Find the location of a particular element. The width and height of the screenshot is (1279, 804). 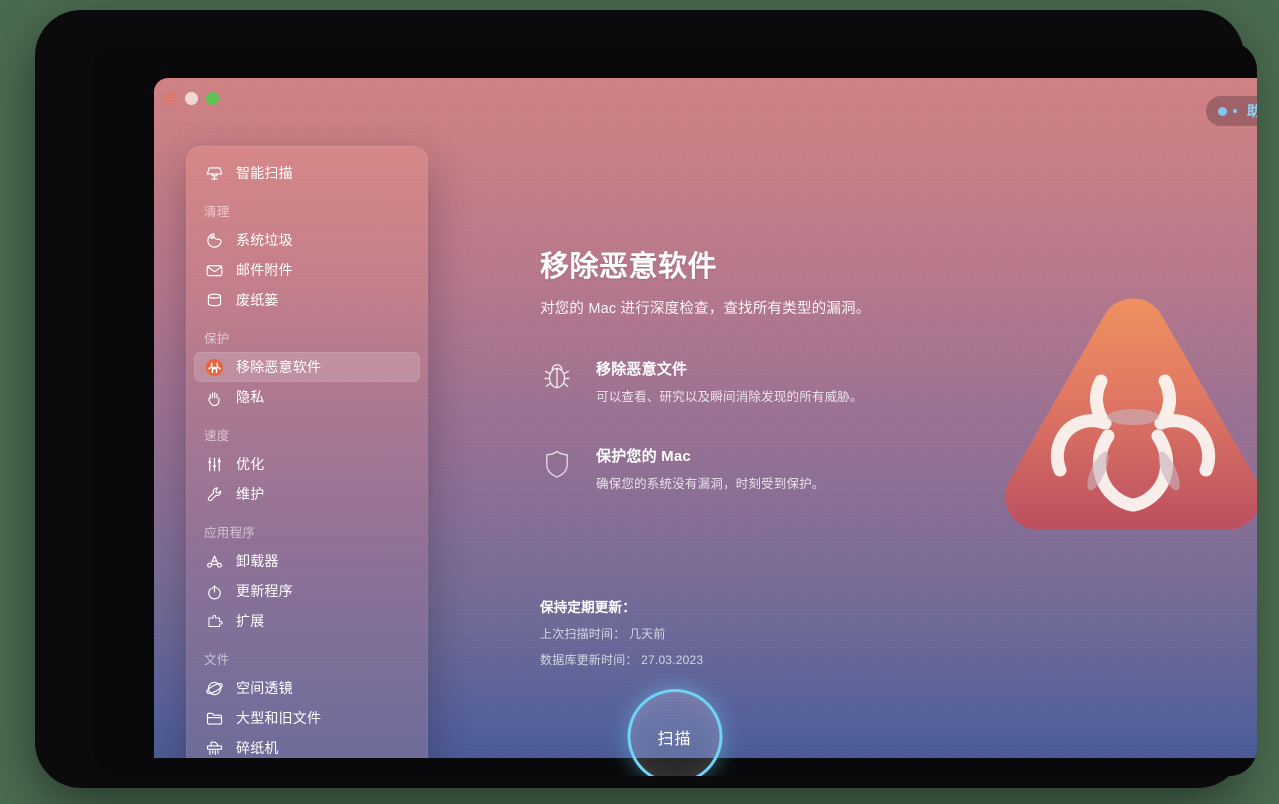

last-scan-line: 上次扫描时间： 几天前 is located at coordinates (621, 633).